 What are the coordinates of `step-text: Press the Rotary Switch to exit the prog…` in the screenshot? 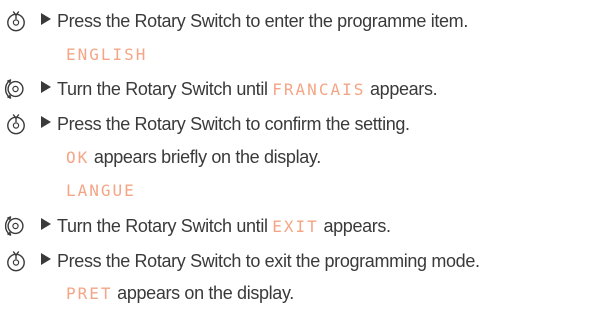 It's located at (268, 261).